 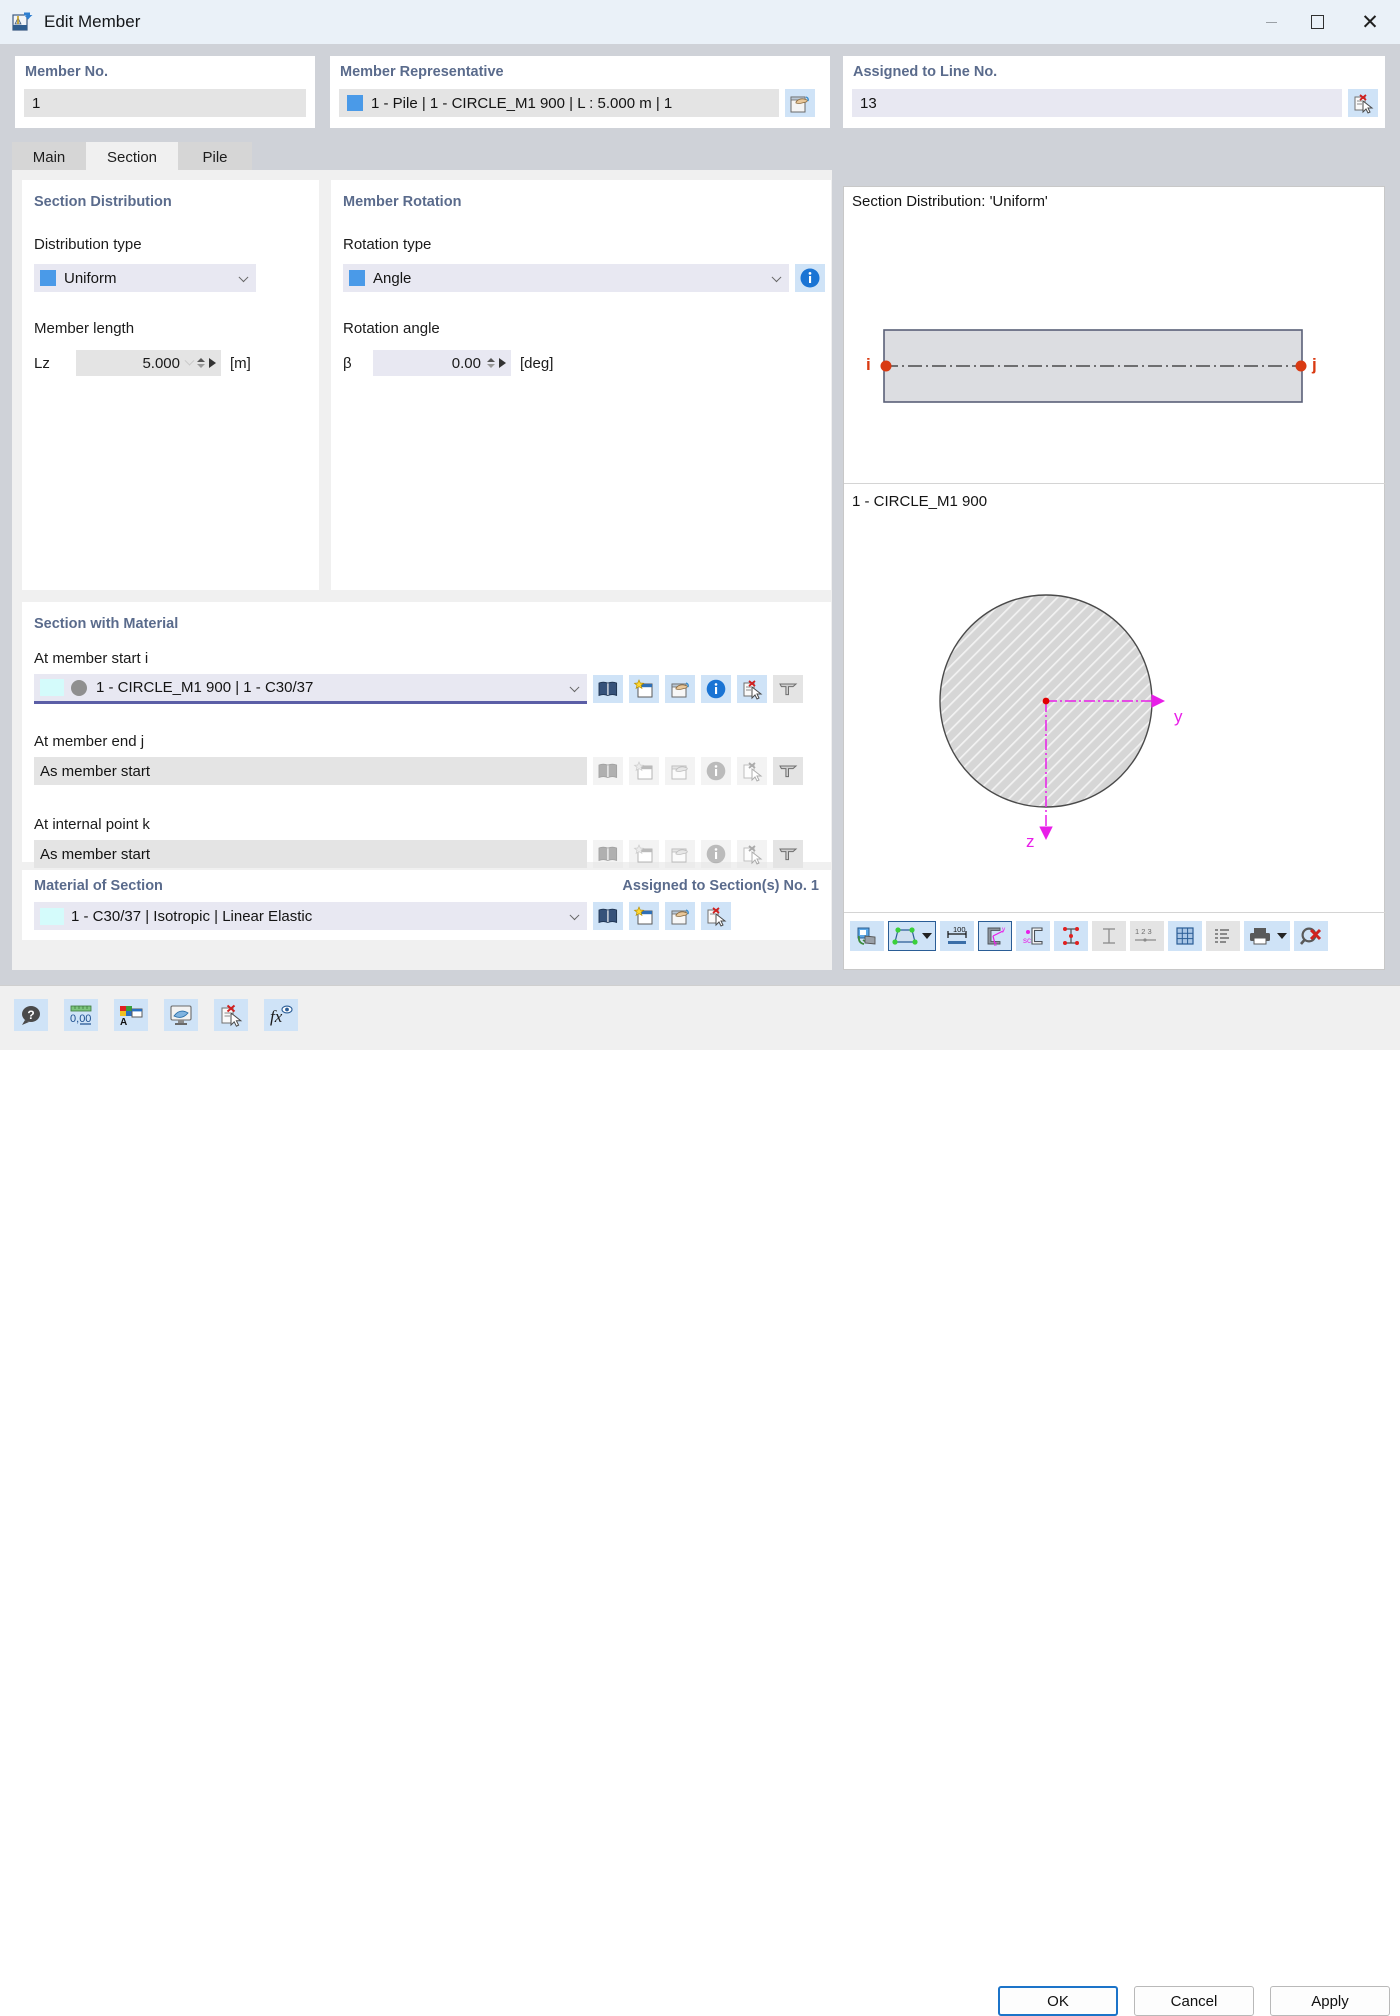 I want to click on delete-icon, so click(x=231, y=1015).